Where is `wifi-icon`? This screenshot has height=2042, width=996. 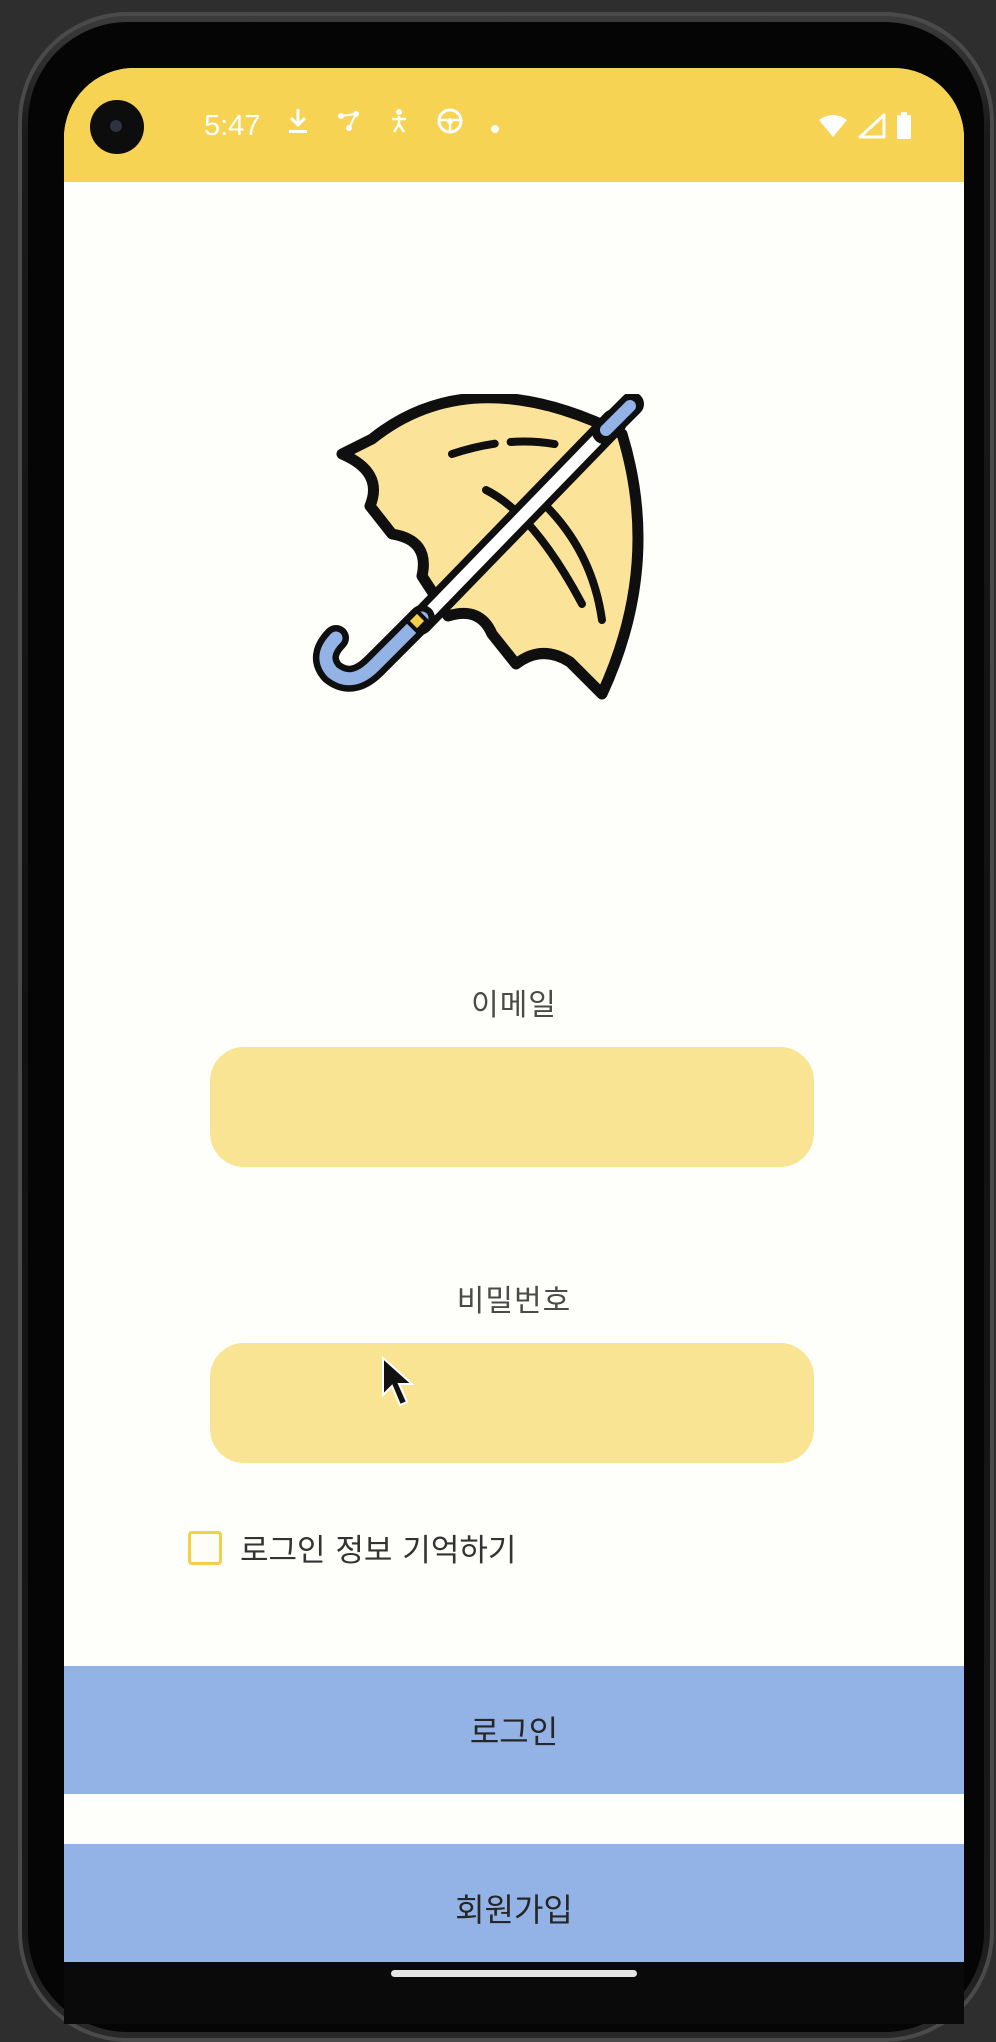
wifi-icon is located at coordinates (833, 126).